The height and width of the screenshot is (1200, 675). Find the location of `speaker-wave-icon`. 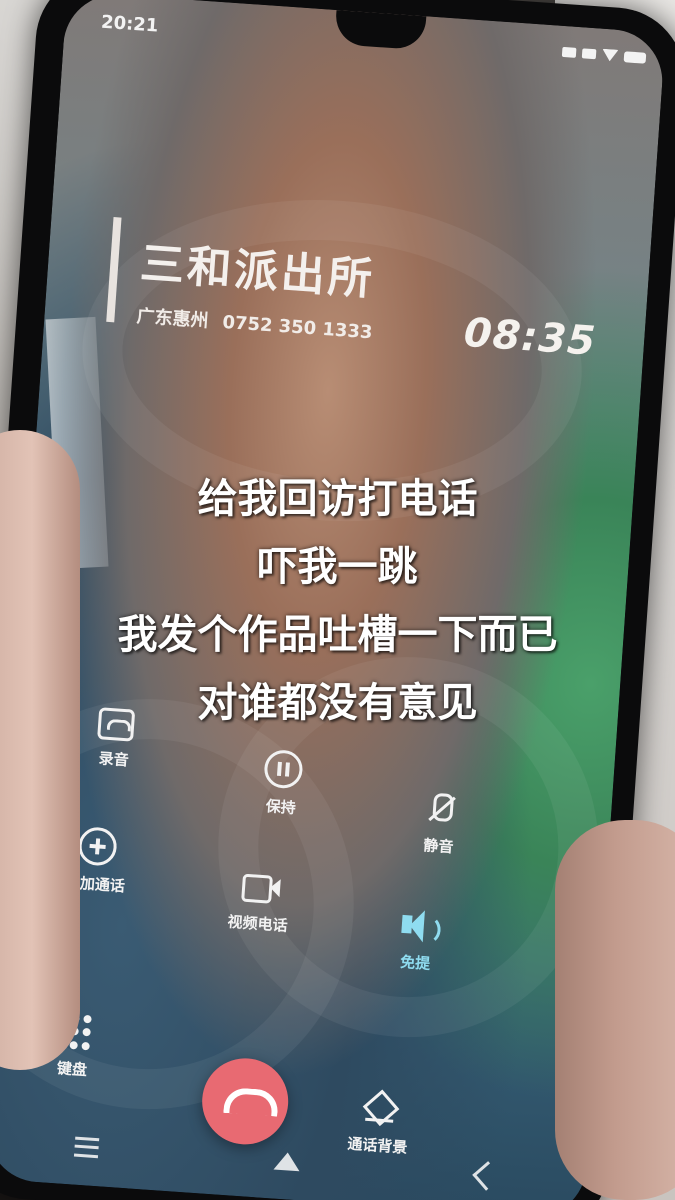

speaker-wave-icon is located at coordinates (433, 930).